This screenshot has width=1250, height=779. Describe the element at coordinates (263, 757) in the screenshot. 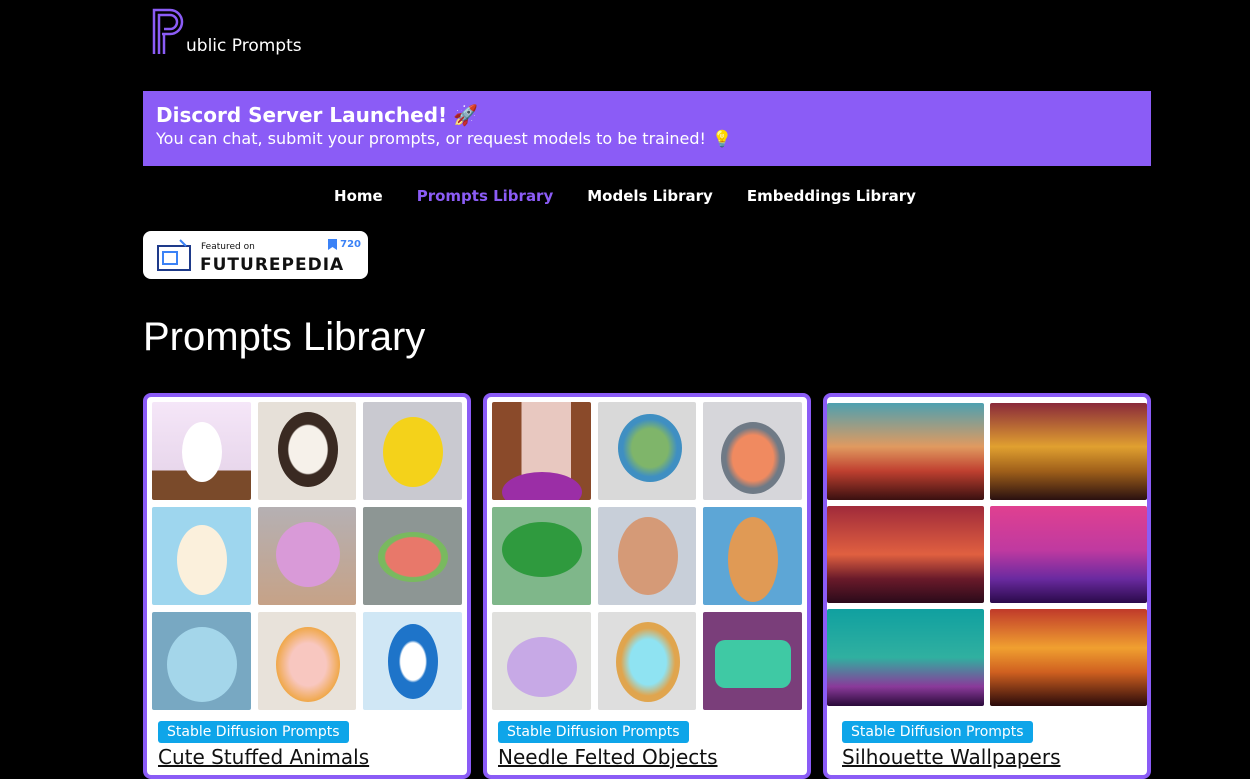

I see `card-title-link: Cute Stuffed Animals` at that location.